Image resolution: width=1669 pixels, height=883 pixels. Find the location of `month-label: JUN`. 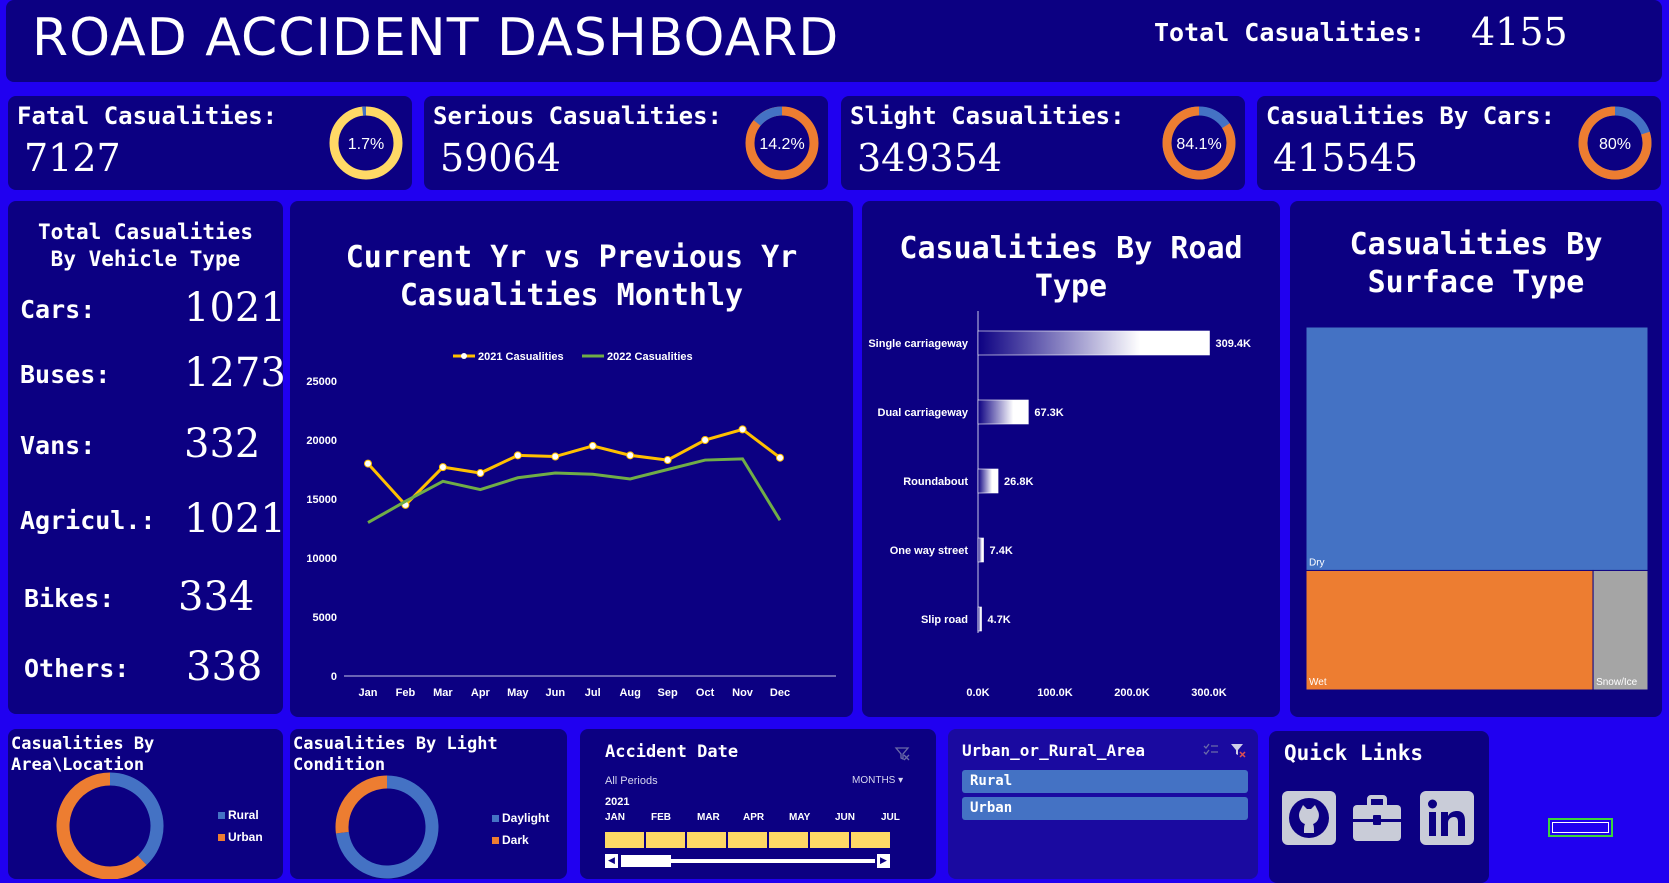

month-label: JUN is located at coordinates (845, 817).